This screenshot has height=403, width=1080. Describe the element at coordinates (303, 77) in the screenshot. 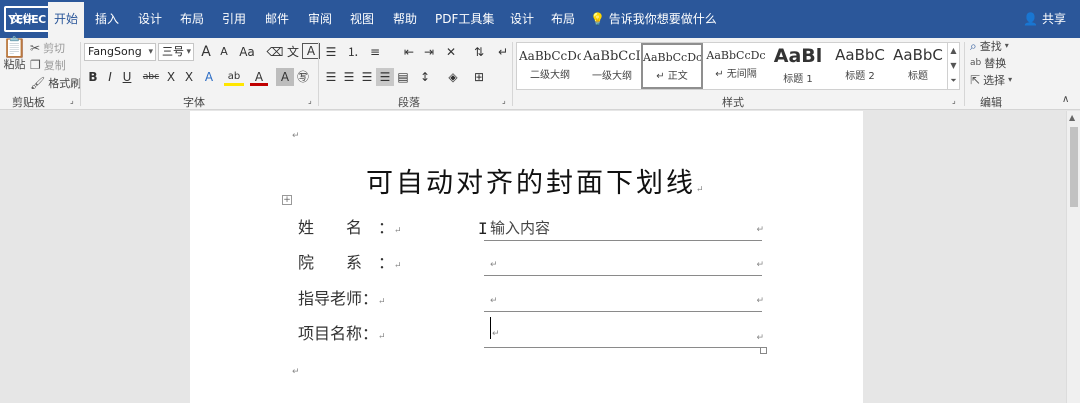

I see `enclose-characters-icon: ㊢` at that location.